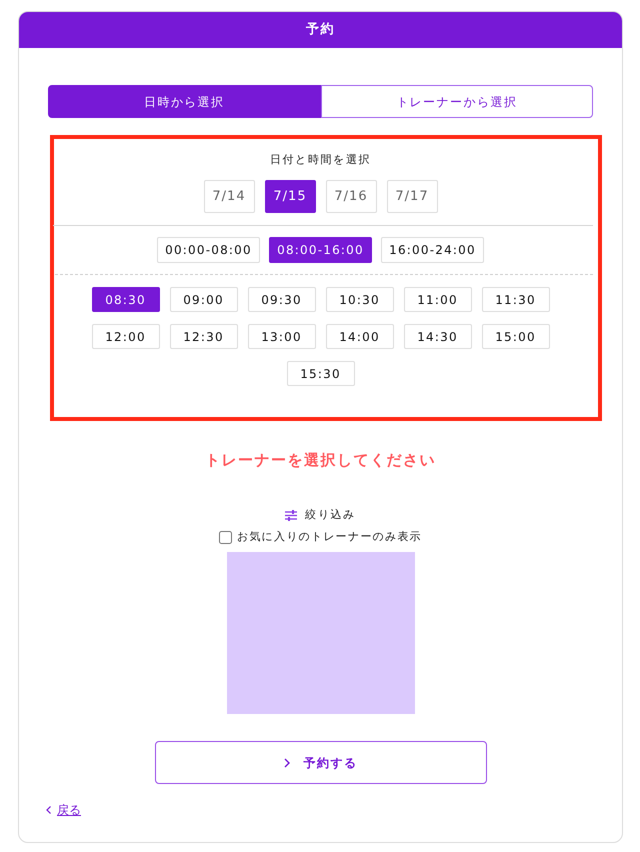 The width and height of the screenshot is (640, 852). What do you see at coordinates (225, 537) in the screenshot?
I see `favorites-checkbox` at bounding box center [225, 537].